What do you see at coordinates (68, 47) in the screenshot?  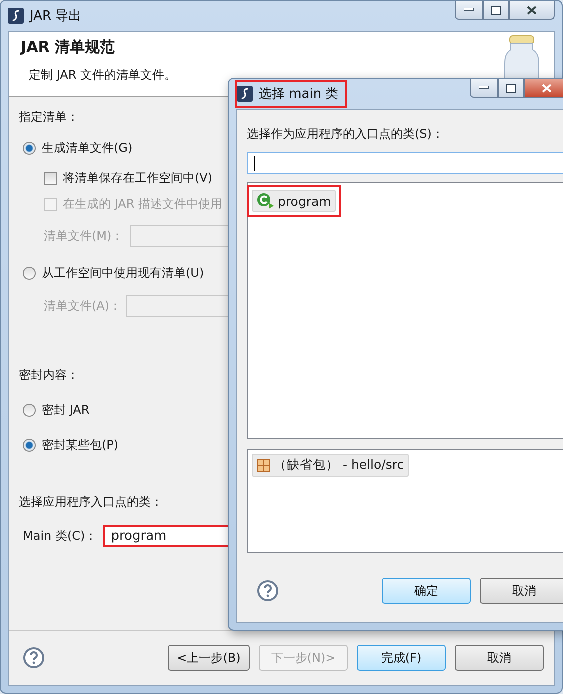 I see `page-title: JAR 清单规范` at bounding box center [68, 47].